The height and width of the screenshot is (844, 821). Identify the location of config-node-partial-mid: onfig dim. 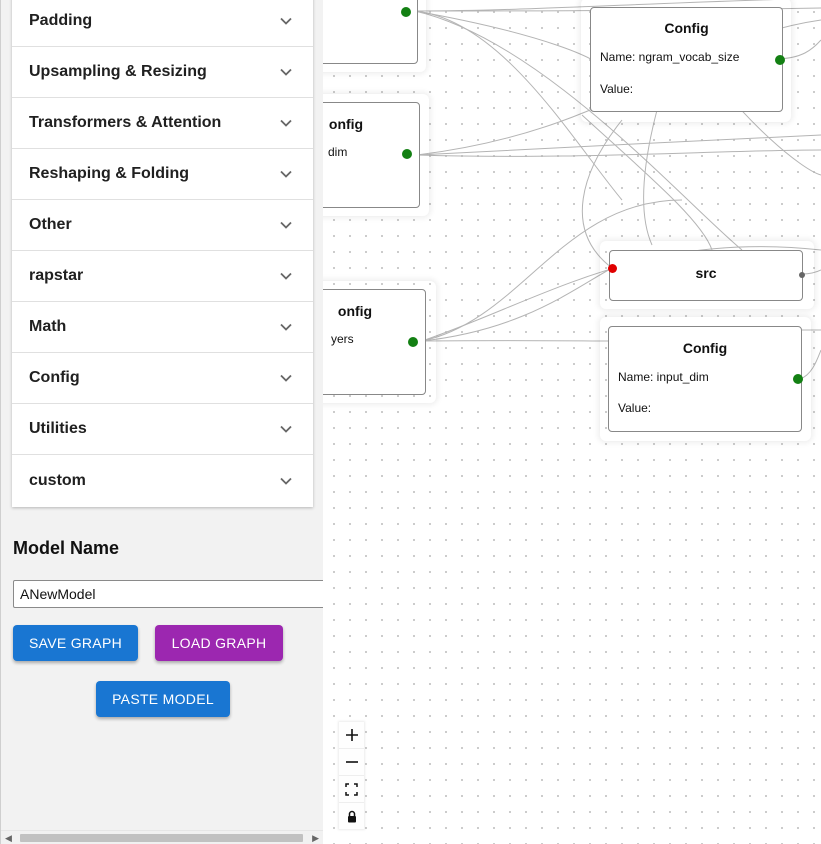
(371, 155).